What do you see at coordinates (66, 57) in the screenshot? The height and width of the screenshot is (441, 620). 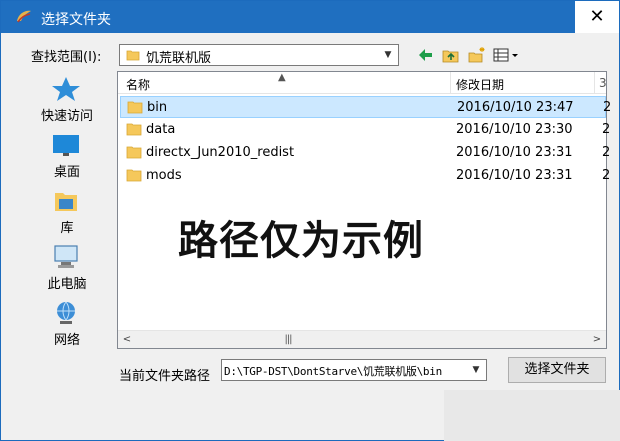 I see `look-in-label: 查找范围(I):` at bounding box center [66, 57].